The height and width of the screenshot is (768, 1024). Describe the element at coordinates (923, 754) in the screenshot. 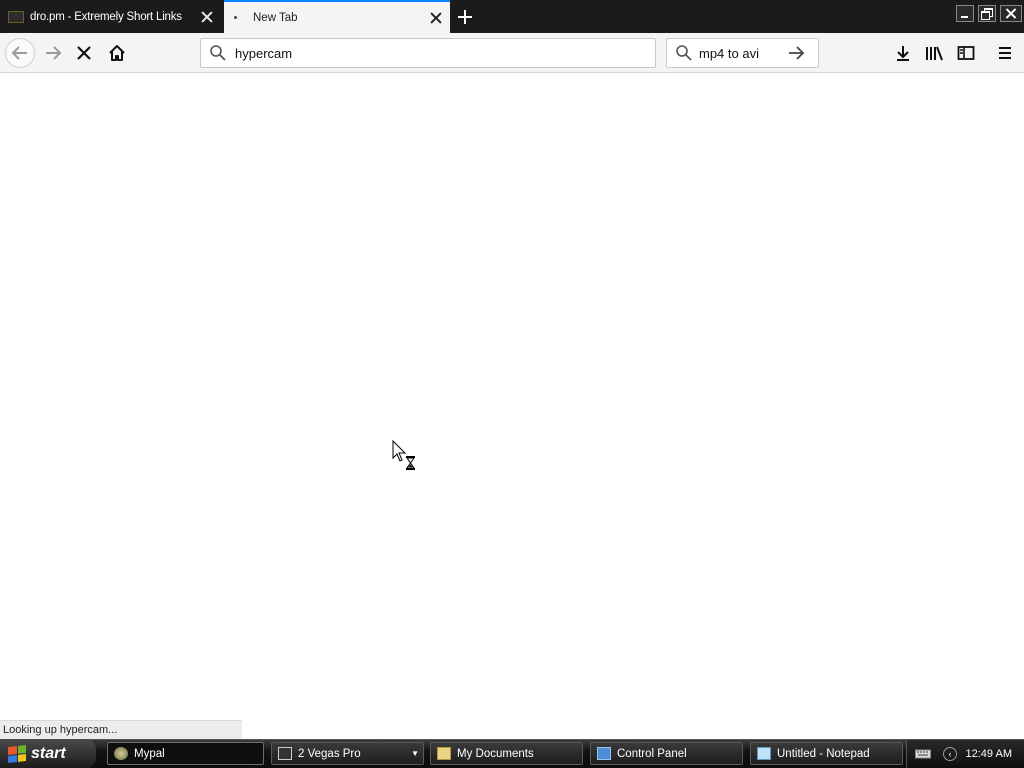

I see `keyboard-icon` at that location.